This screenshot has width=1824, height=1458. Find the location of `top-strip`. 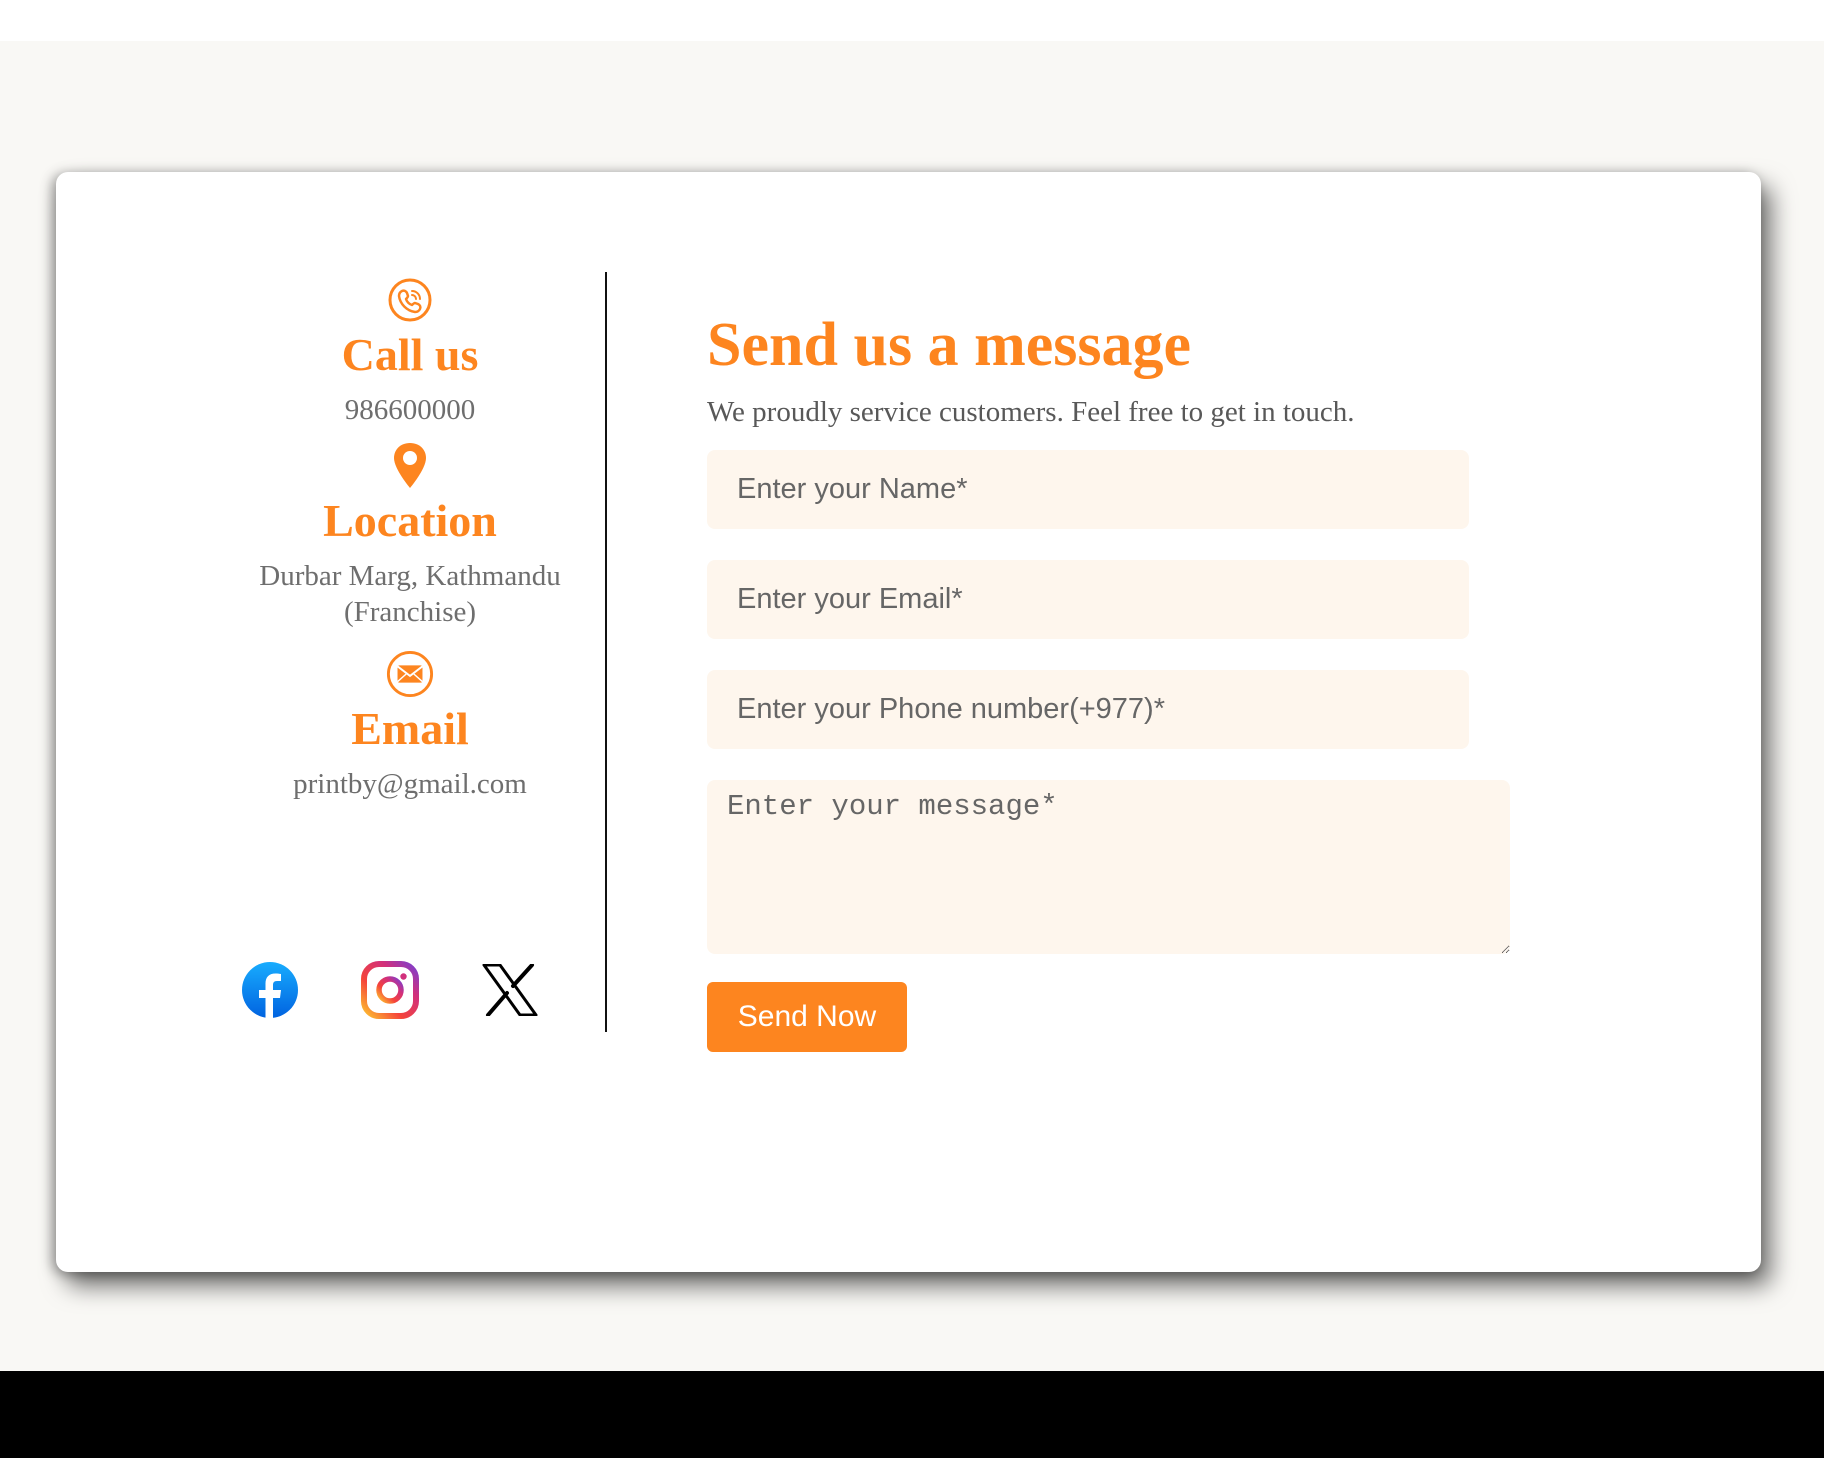

top-strip is located at coordinates (912, 20).